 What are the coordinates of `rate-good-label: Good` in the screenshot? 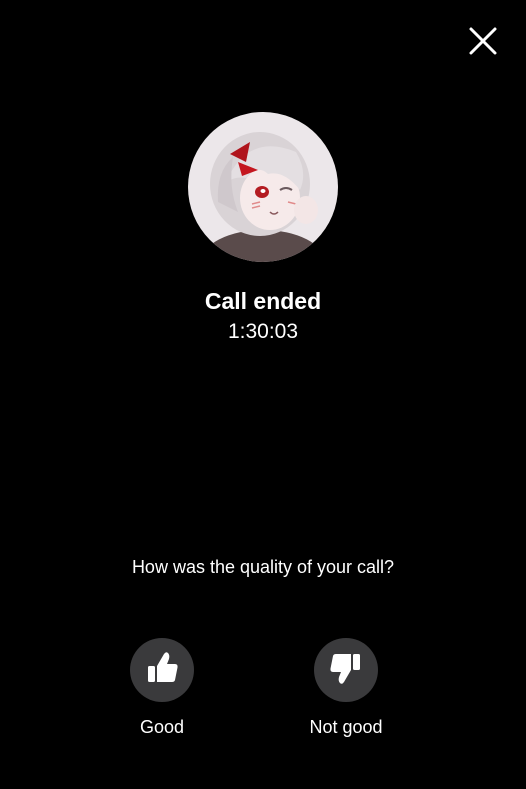 It's located at (162, 727).